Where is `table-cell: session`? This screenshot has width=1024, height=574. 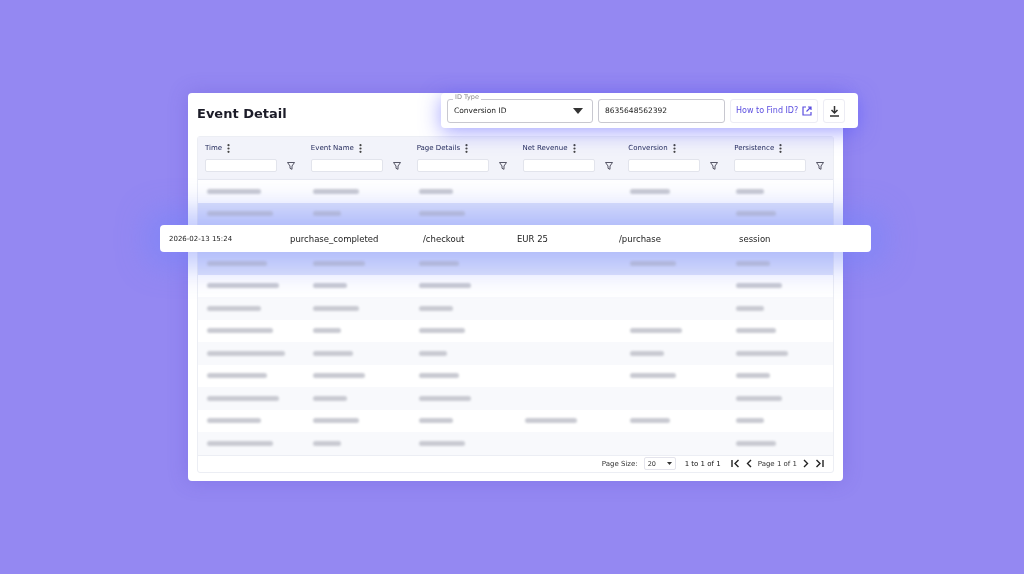 table-cell: session is located at coordinates (755, 238).